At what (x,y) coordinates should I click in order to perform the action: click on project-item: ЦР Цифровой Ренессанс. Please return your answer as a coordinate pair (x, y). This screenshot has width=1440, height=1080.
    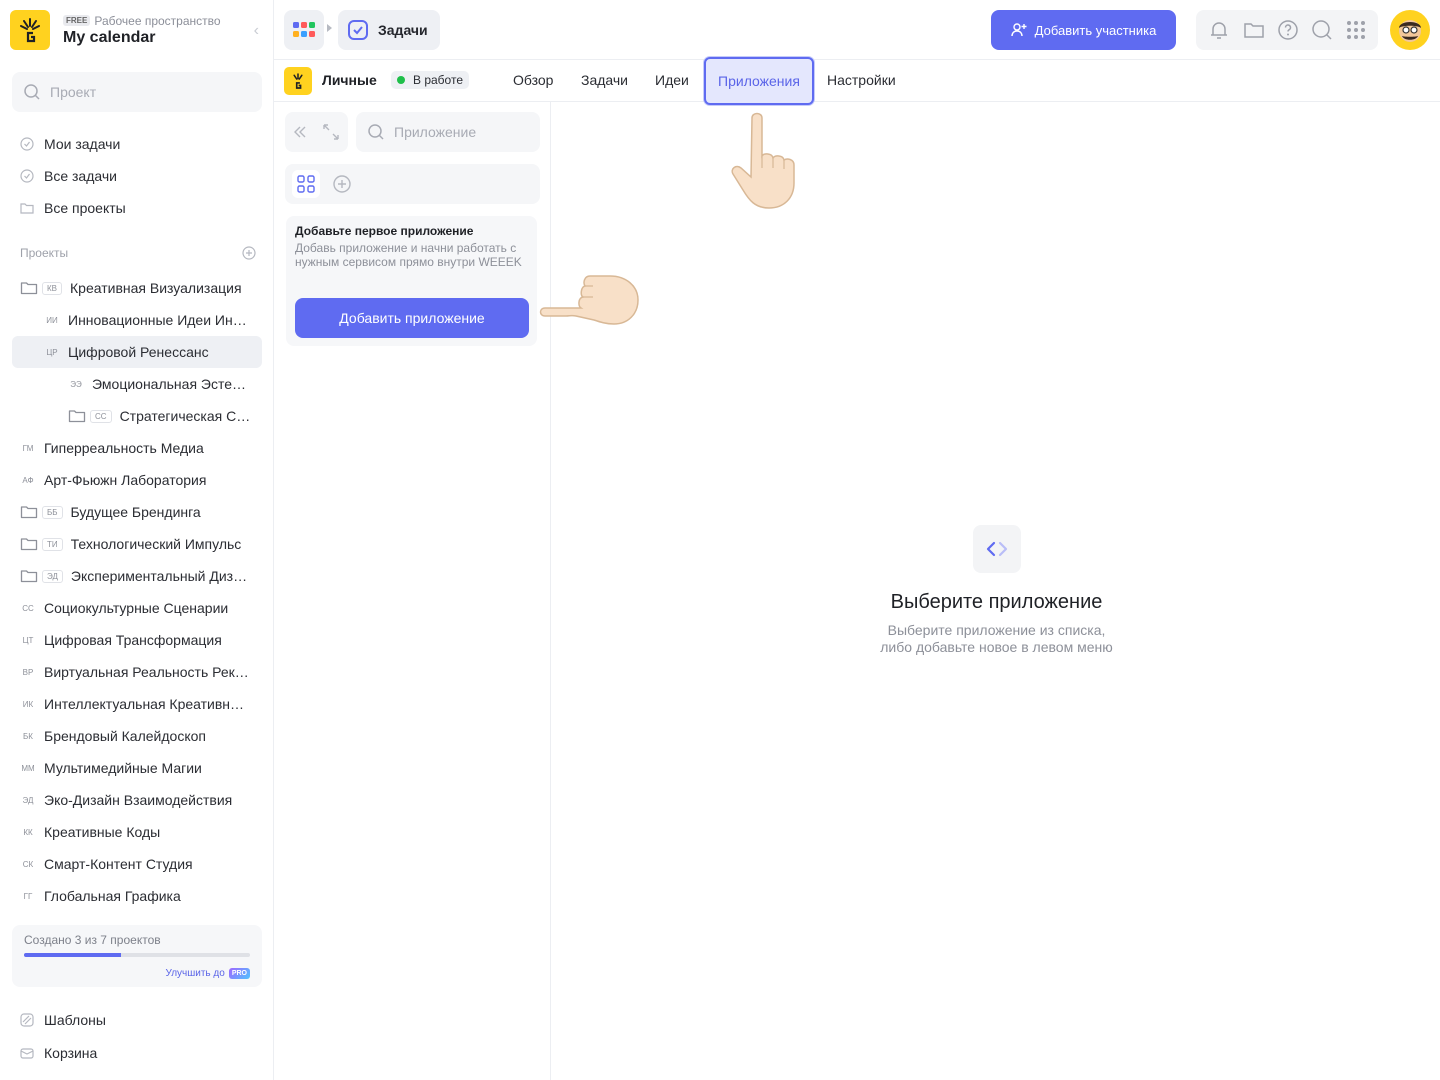
    Looking at the image, I should click on (137, 352).